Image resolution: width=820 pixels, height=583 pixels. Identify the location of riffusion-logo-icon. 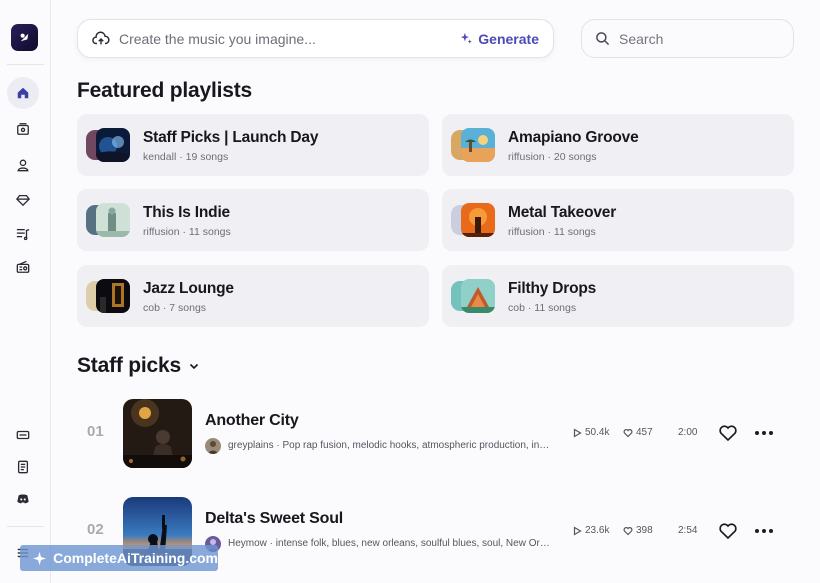
(24, 37).